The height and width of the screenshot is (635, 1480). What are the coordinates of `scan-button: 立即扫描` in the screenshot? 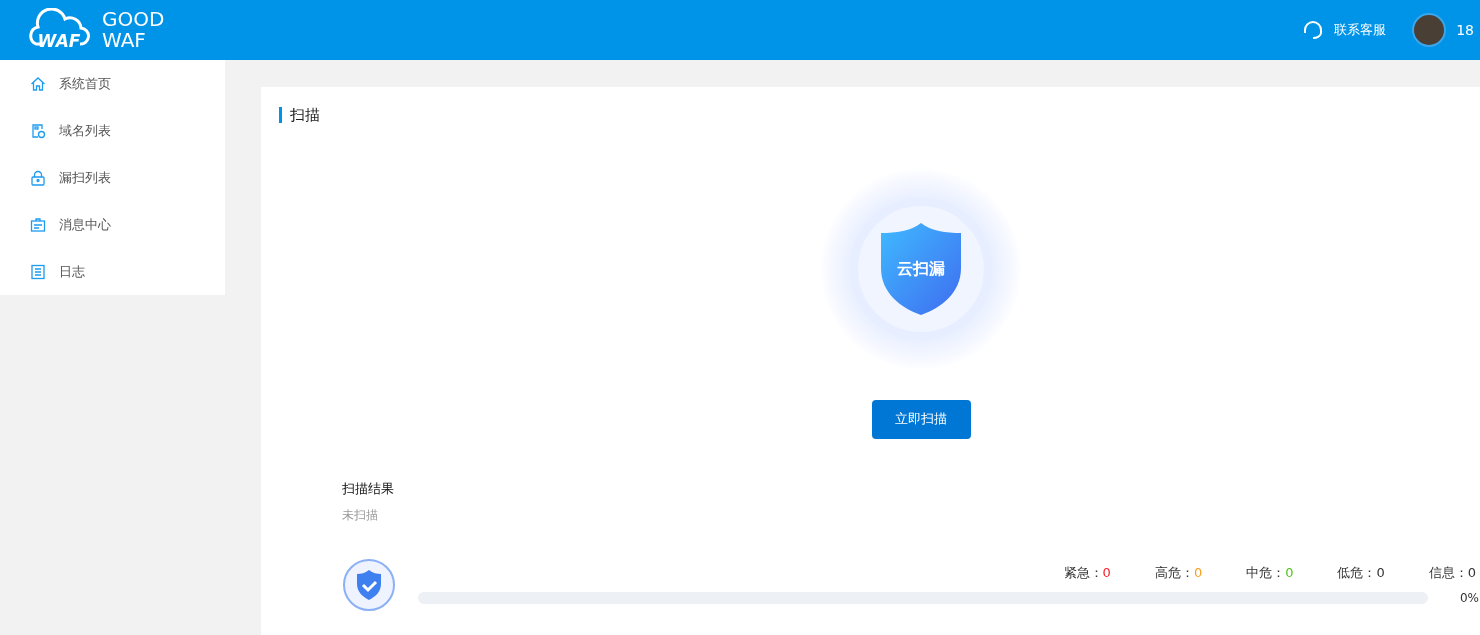 It's located at (921, 419).